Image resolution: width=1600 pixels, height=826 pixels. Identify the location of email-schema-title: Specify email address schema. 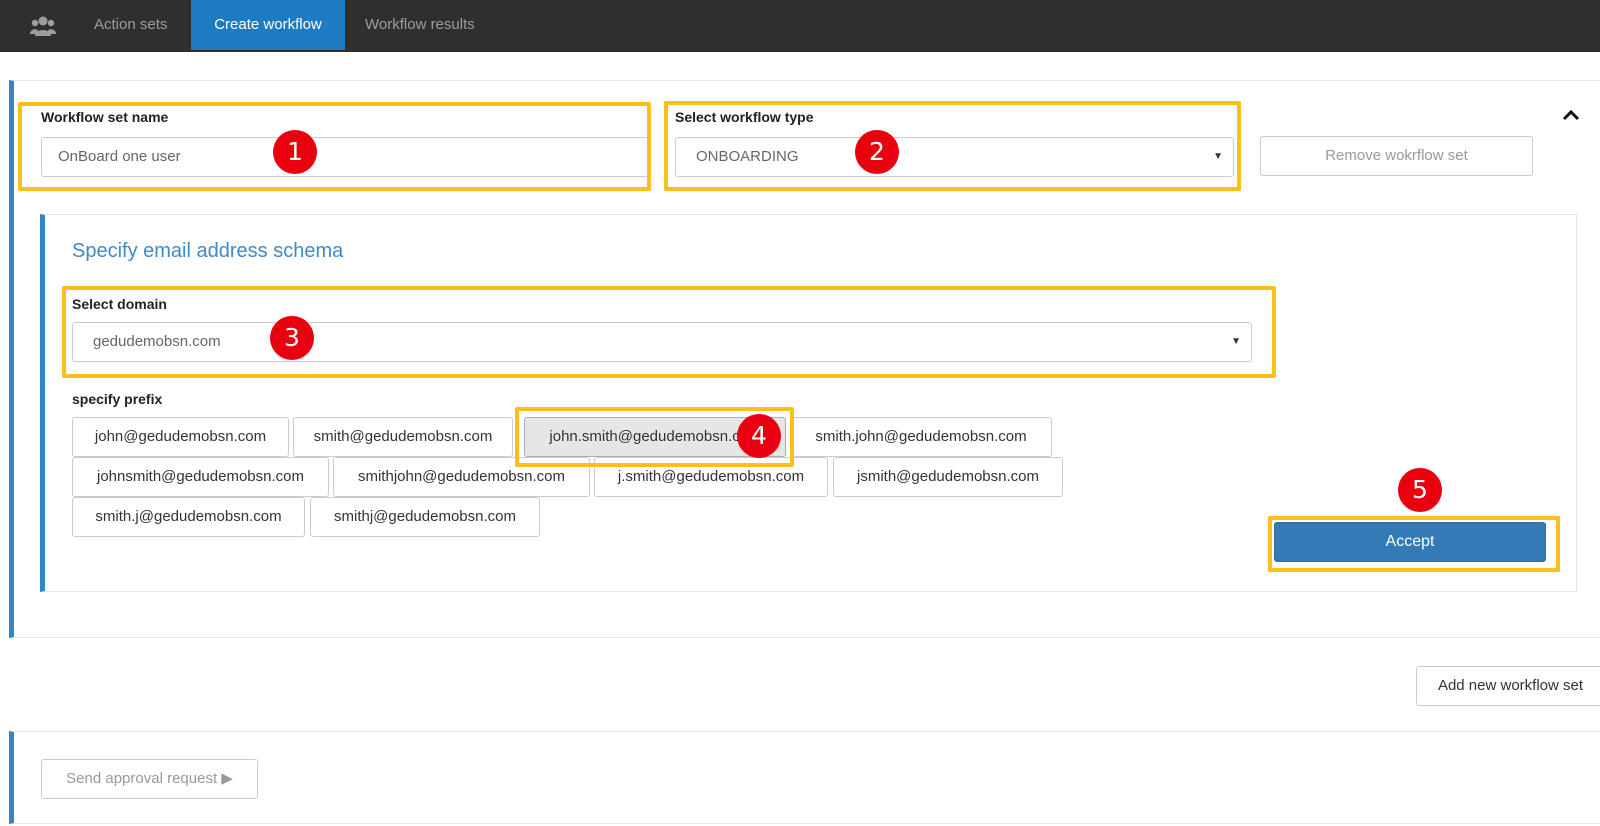
(208, 251).